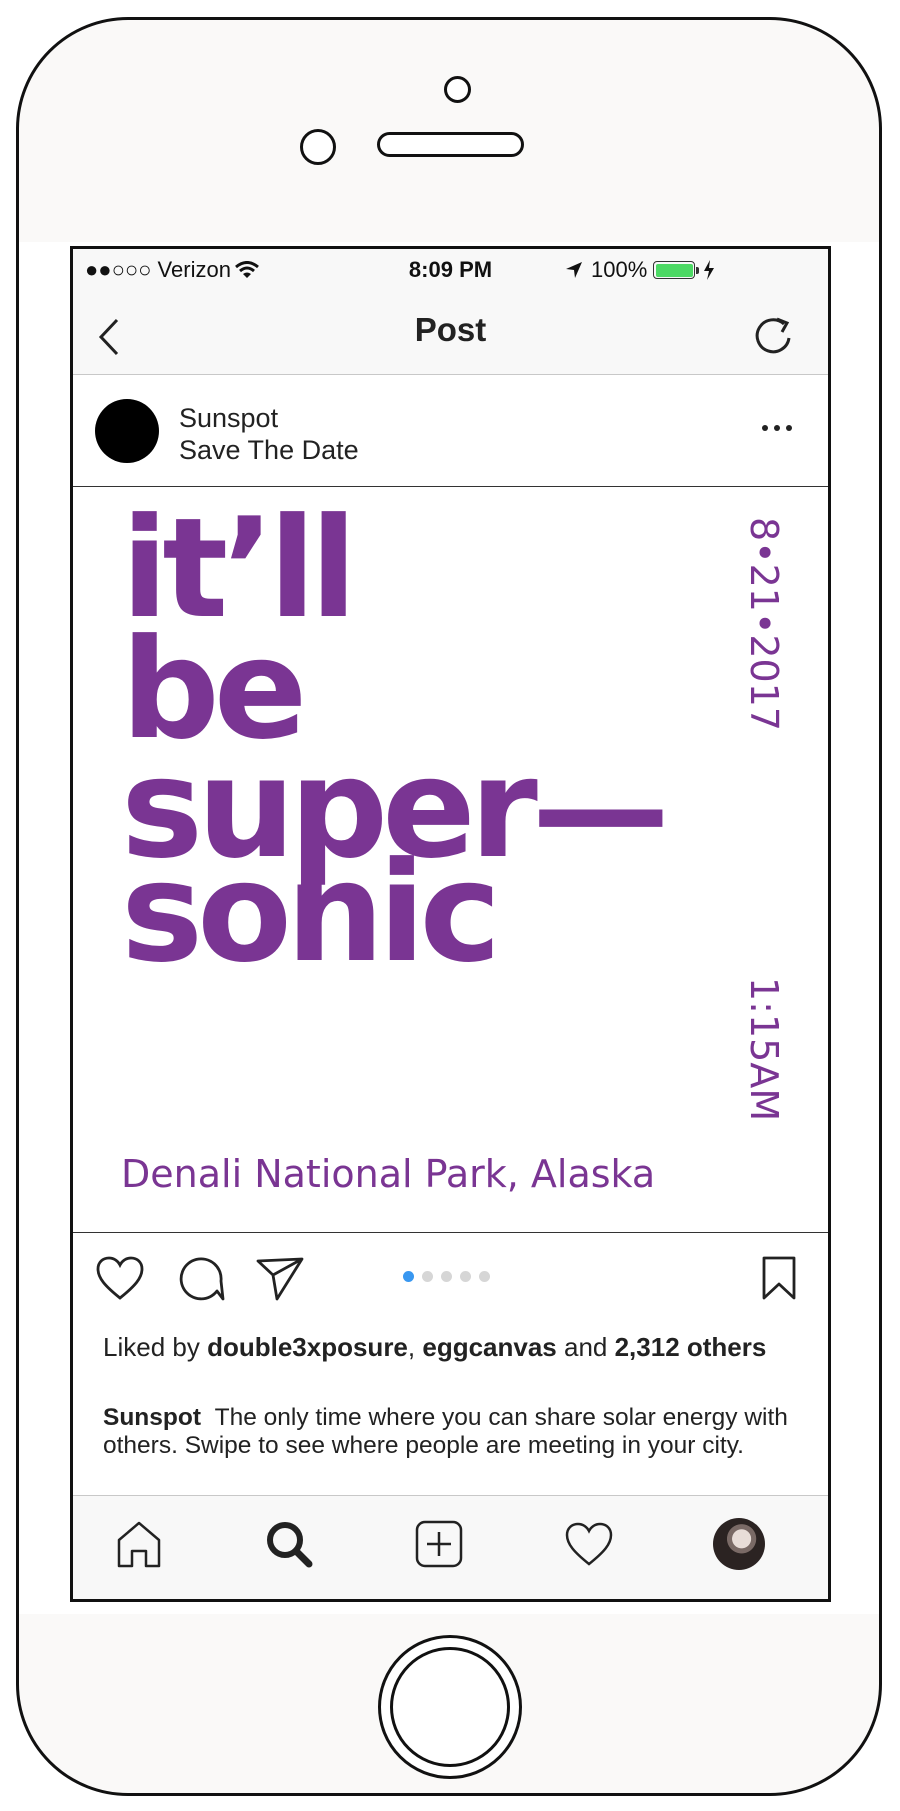 This screenshot has height=1811, width=900. Describe the element at coordinates (120, 1278) in the screenshot. I see `heart-icon` at that location.